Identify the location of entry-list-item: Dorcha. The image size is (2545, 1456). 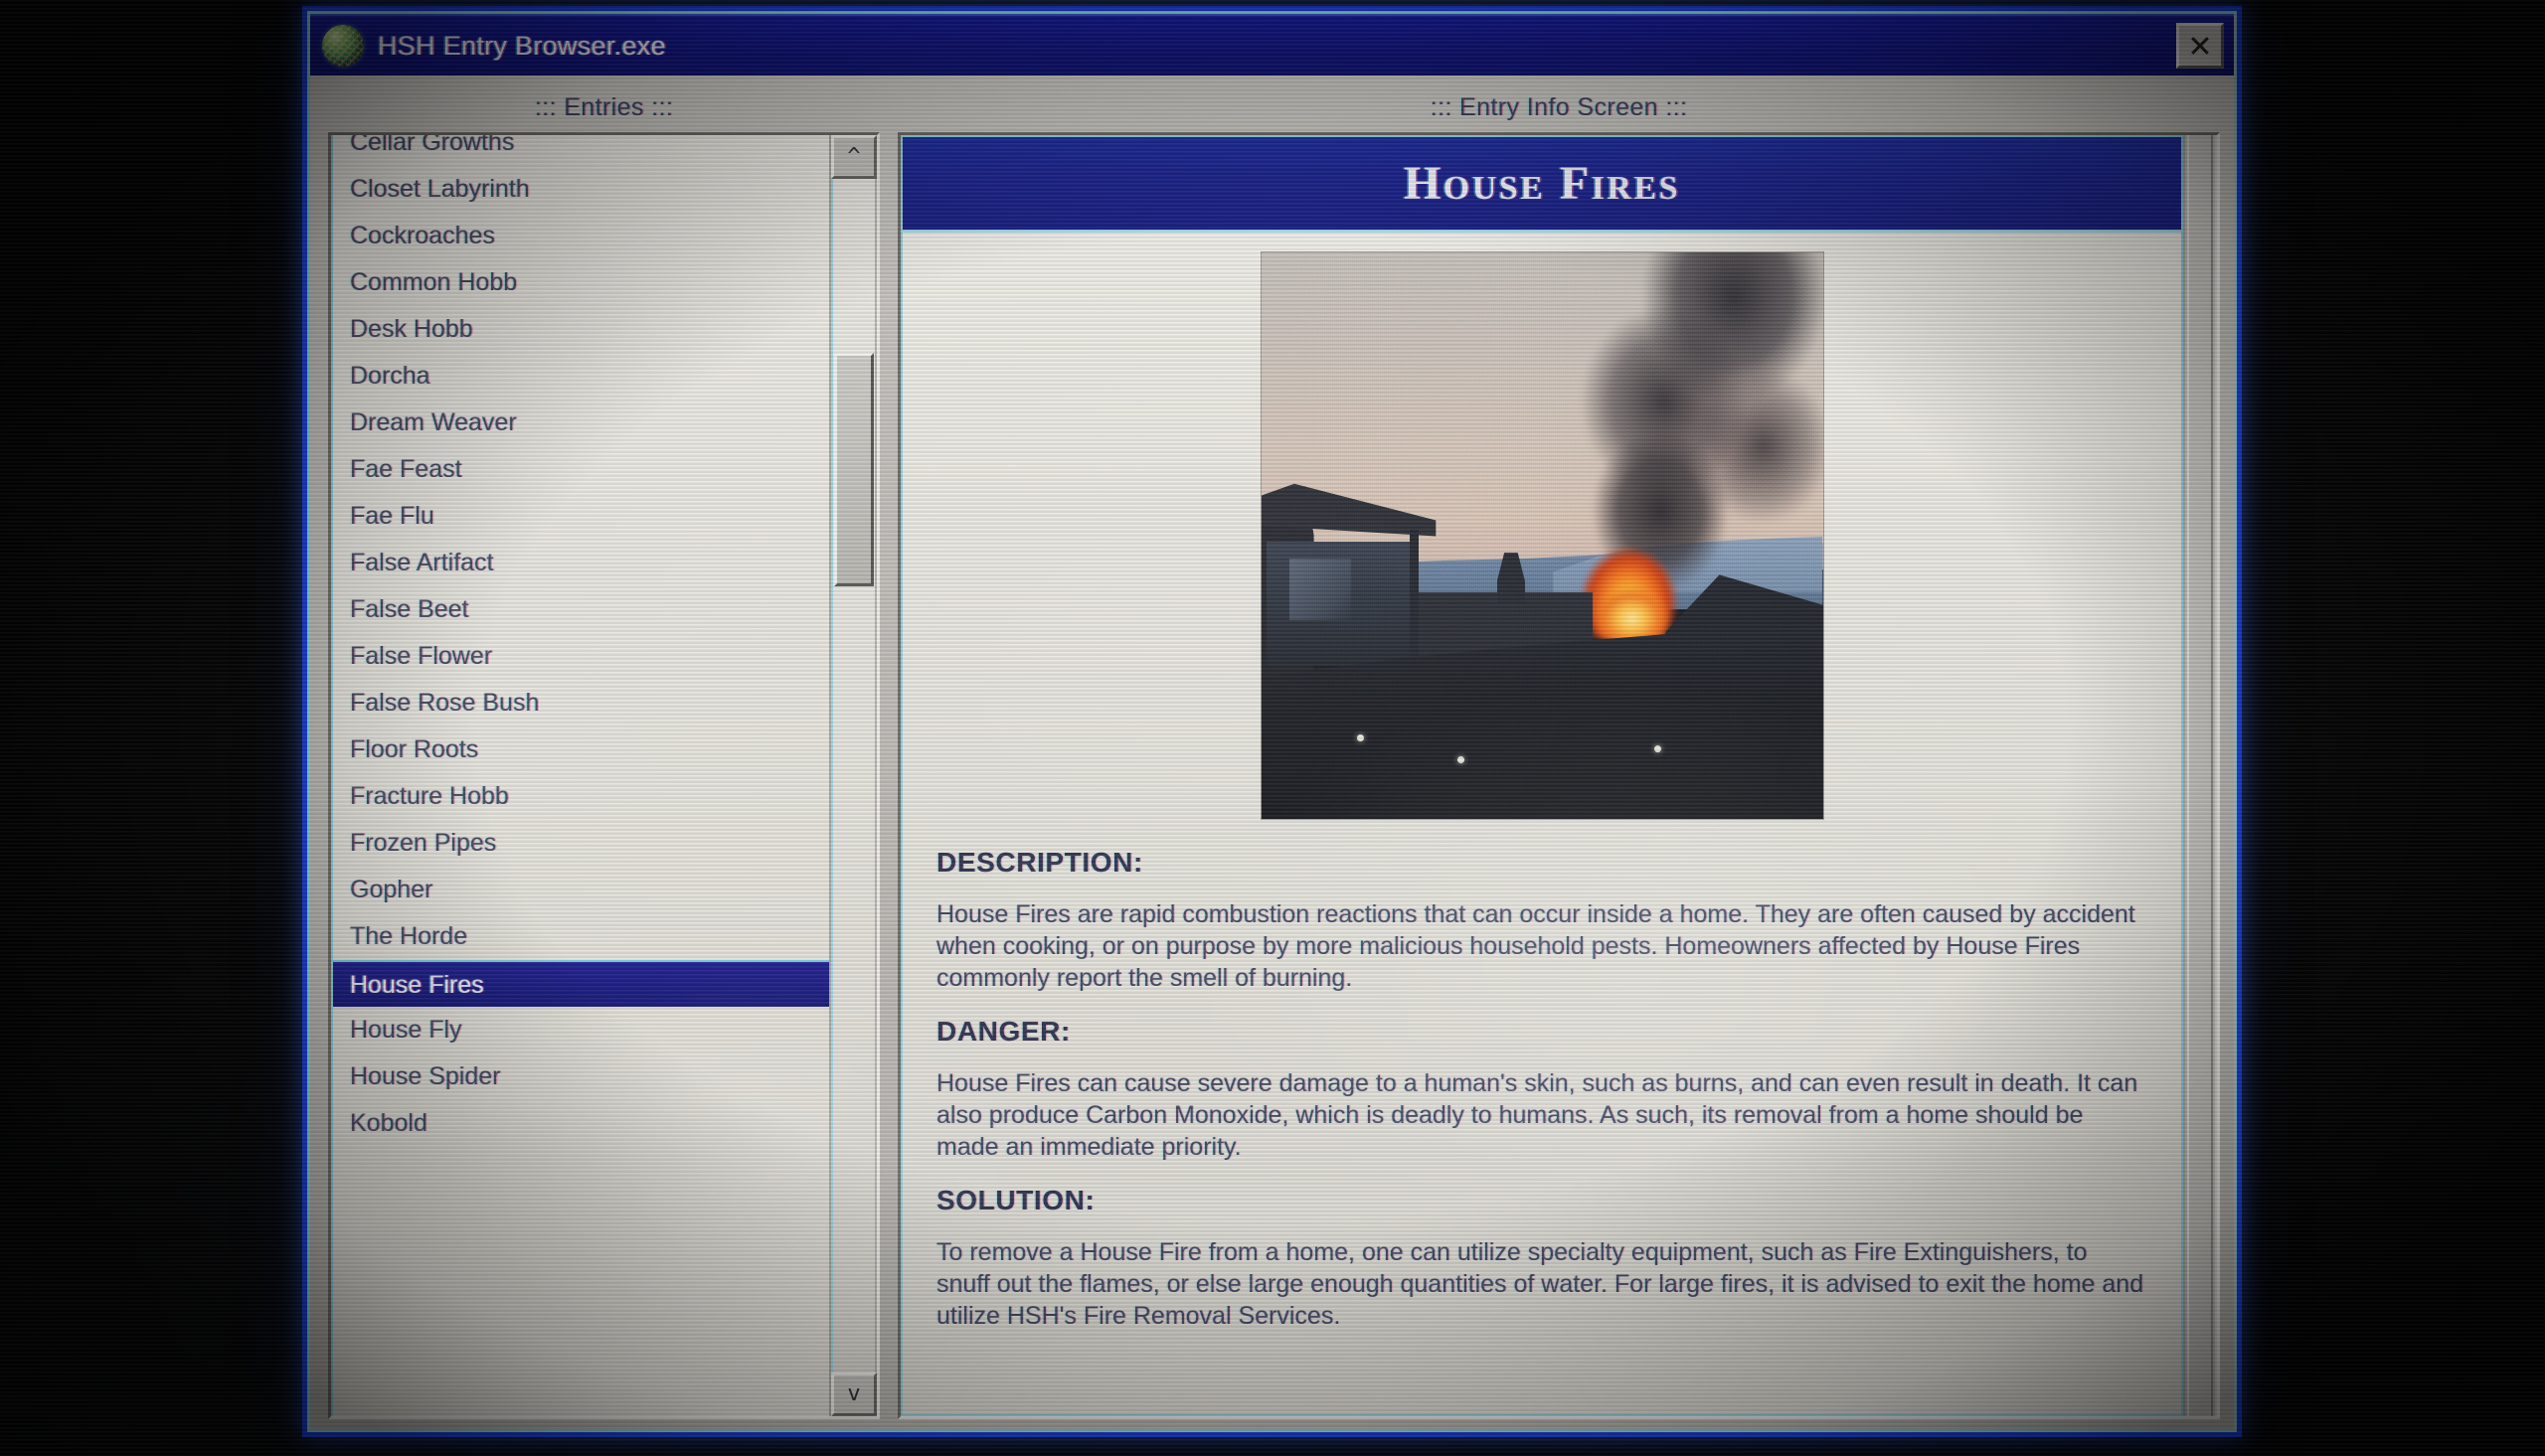
(581, 376).